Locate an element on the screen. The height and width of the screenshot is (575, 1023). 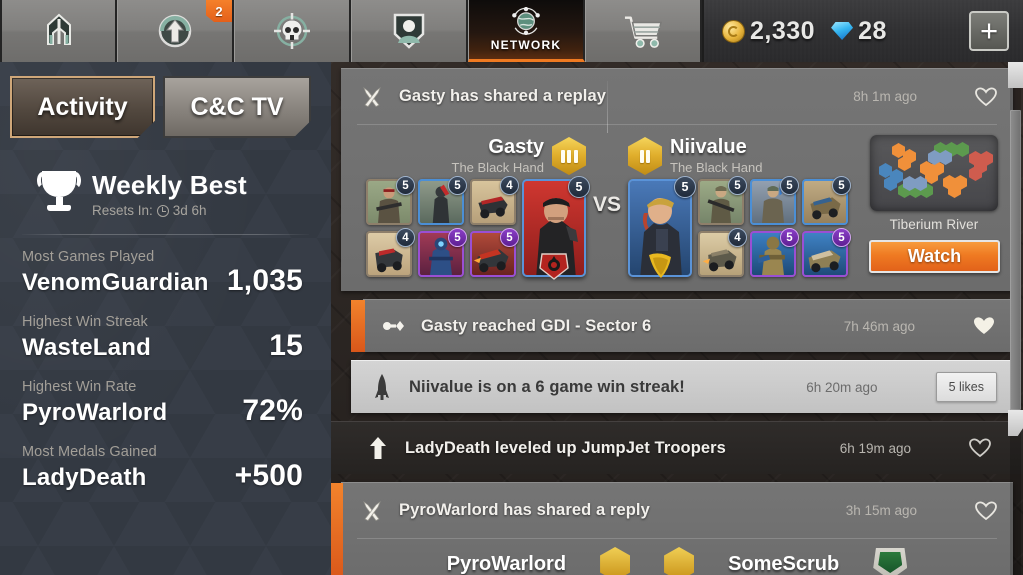
hero-level: 5 is located at coordinates (685, 187).